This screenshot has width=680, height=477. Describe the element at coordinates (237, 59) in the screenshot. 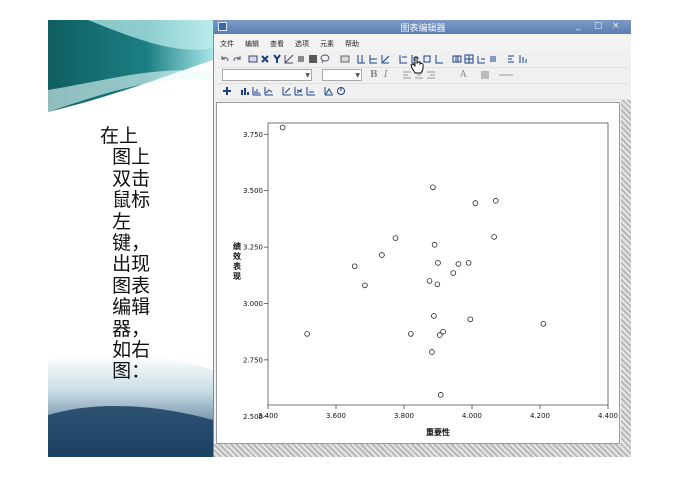

I see `redo-icon` at that location.